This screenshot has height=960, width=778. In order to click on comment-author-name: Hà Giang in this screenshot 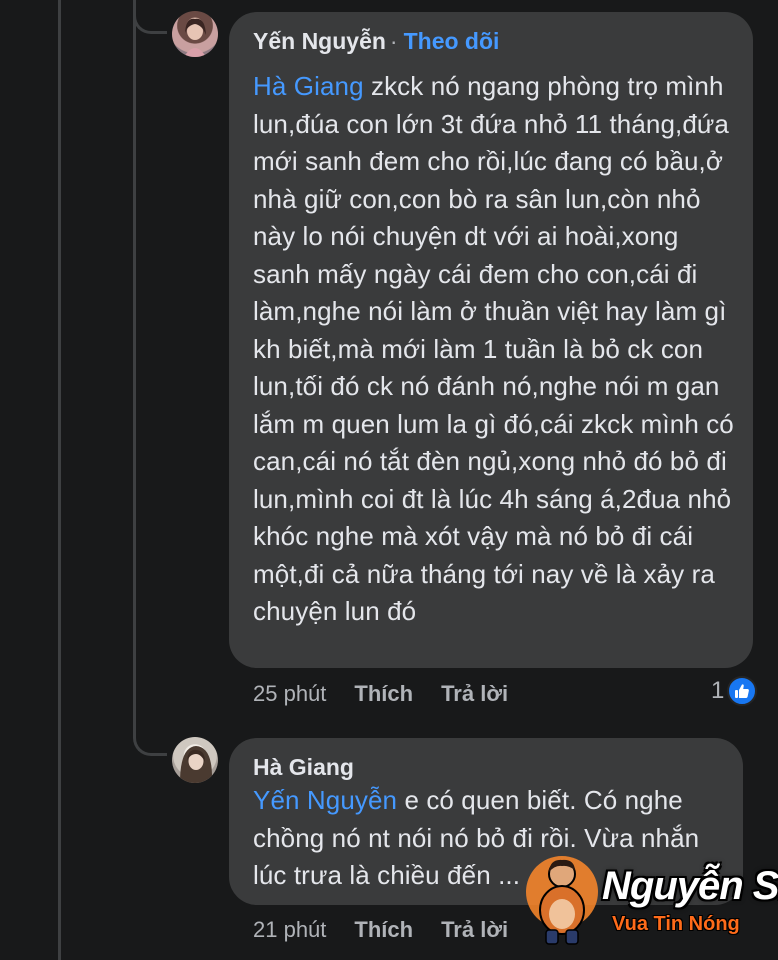, I will do `click(303, 767)`.